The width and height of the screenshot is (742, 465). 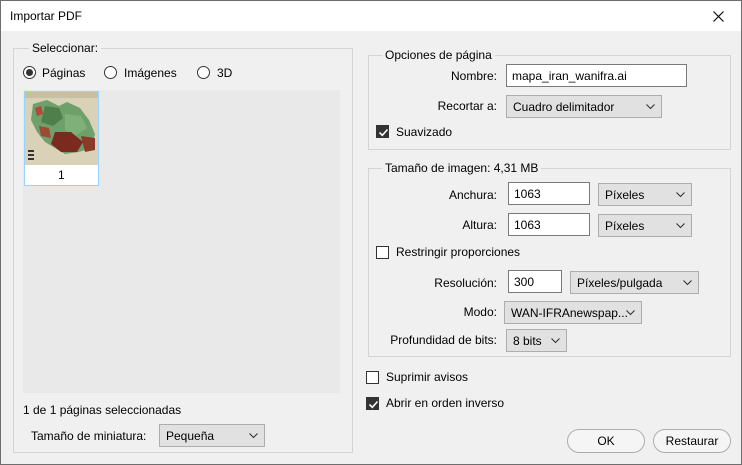 What do you see at coordinates (527, 341) in the screenshot?
I see `depth-value: 8 bits` at bounding box center [527, 341].